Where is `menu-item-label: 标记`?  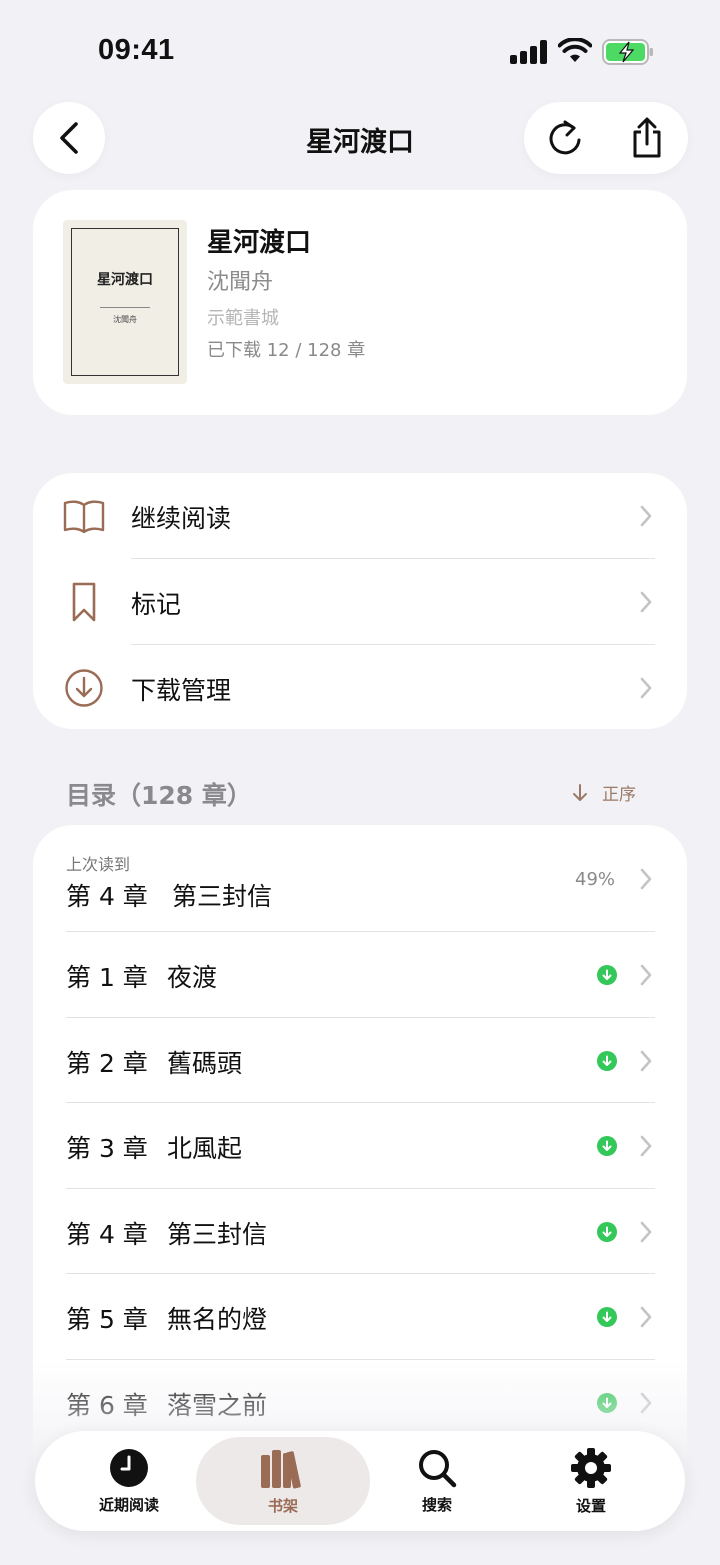
menu-item-label: 标记 is located at coordinates (156, 604).